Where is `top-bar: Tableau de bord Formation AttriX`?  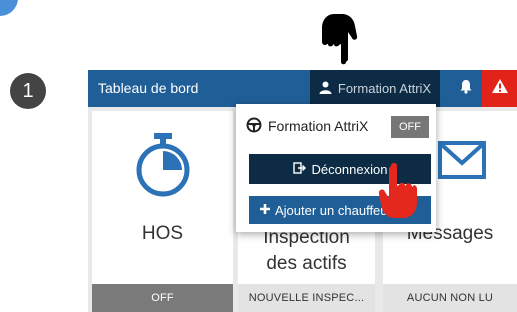 top-bar: Tableau de bord Formation AttriX is located at coordinates (302, 88).